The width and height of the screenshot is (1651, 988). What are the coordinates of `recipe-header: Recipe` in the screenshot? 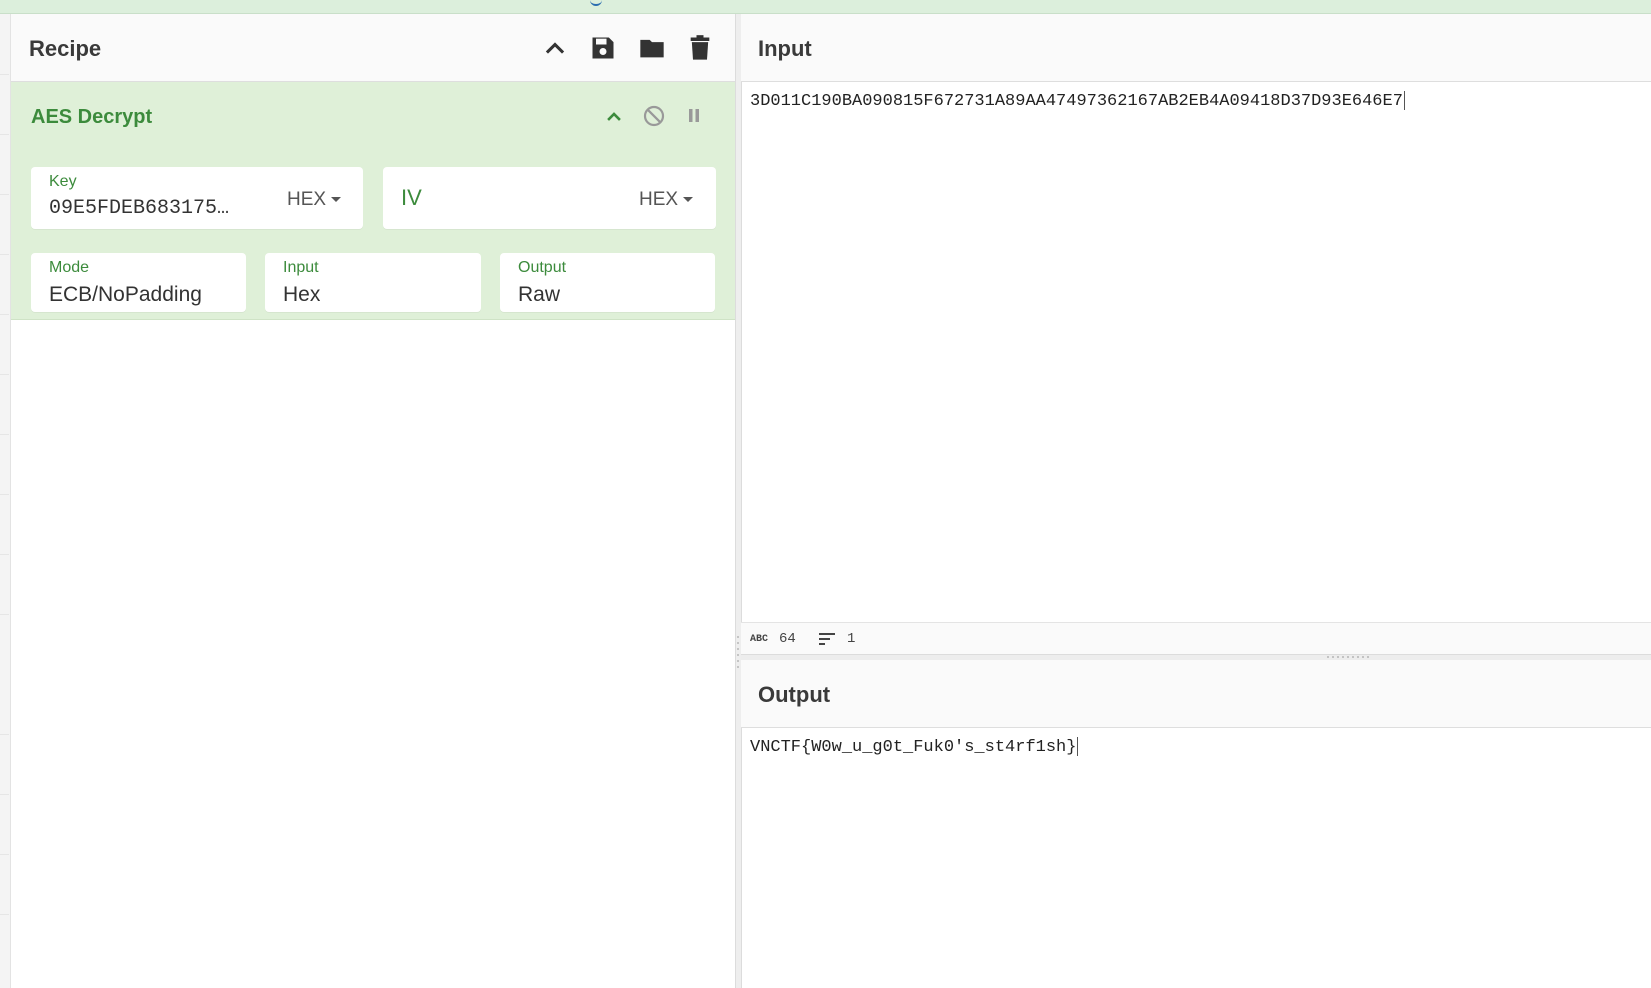 It's located at (373, 48).